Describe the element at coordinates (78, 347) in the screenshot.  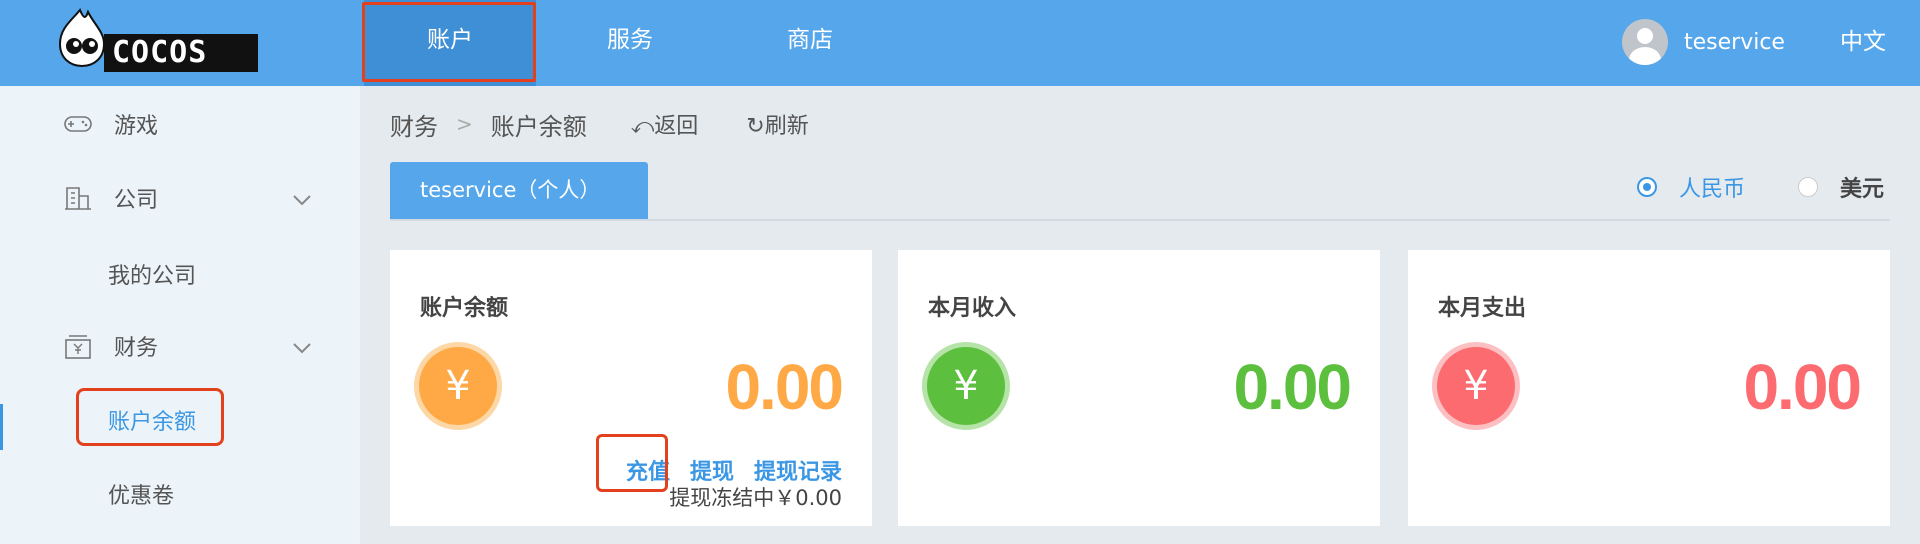
I see `finance-icon` at that location.